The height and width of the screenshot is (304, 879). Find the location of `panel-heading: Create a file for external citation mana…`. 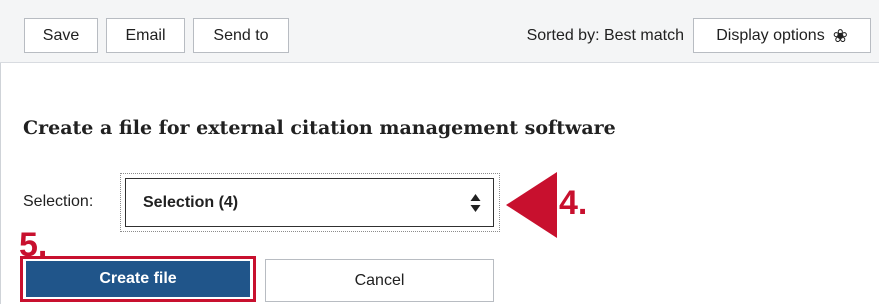

panel-heading: Create a file for external citation mana… is located at coordinates (319, 128).